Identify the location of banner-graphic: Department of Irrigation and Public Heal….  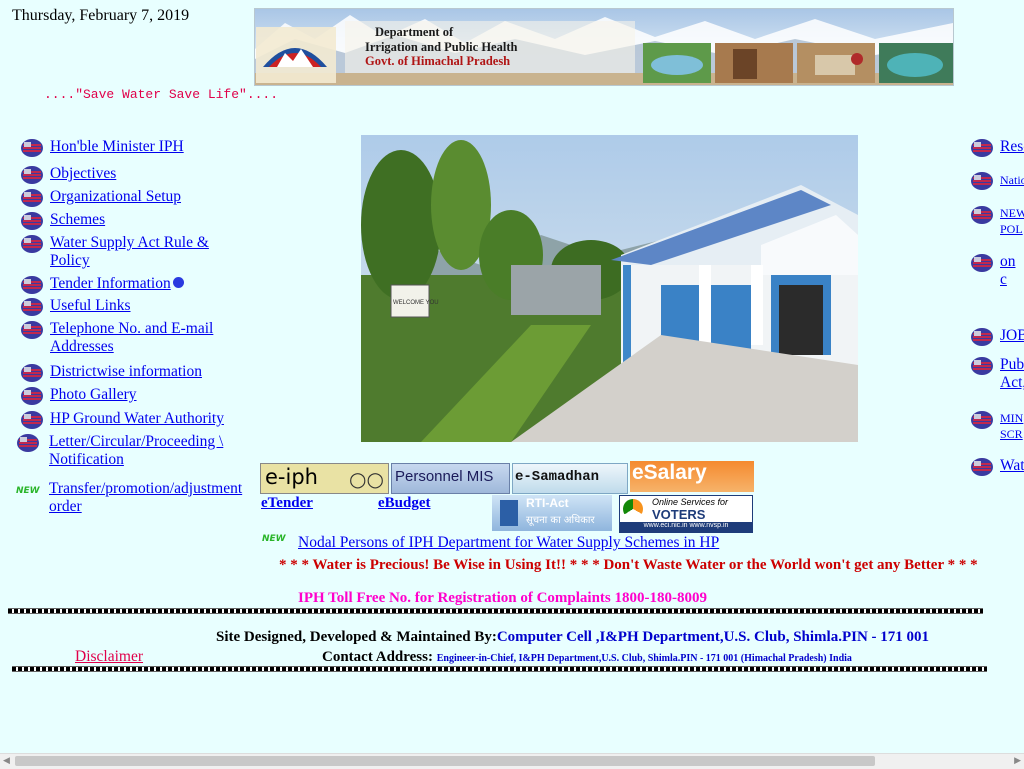
(604, 47).